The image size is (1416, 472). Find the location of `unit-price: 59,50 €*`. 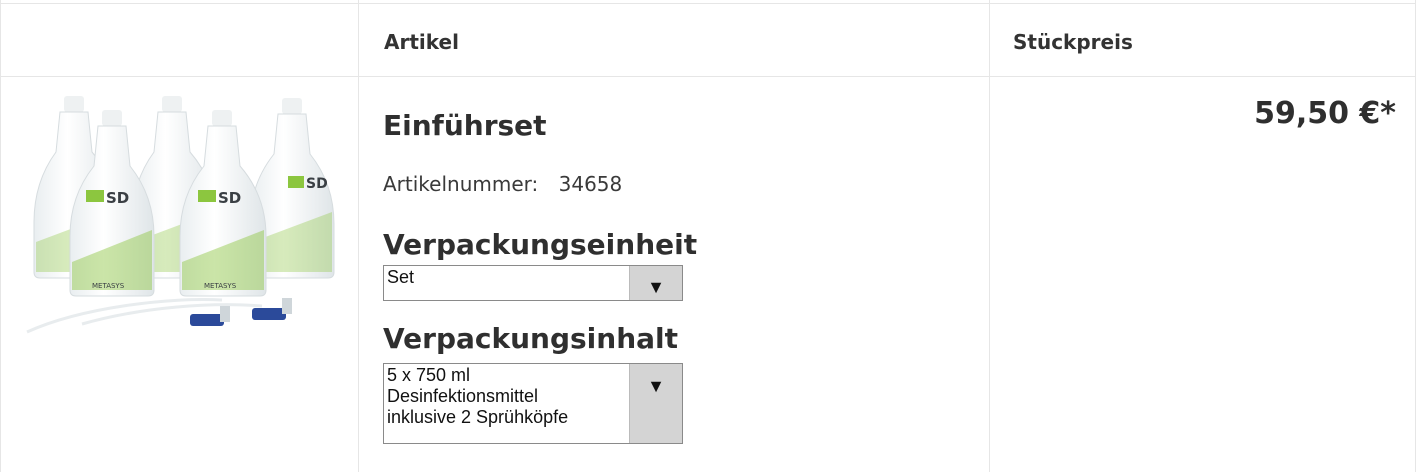

unit-price: 59,50 €* is located at coordinates (1325, 113).